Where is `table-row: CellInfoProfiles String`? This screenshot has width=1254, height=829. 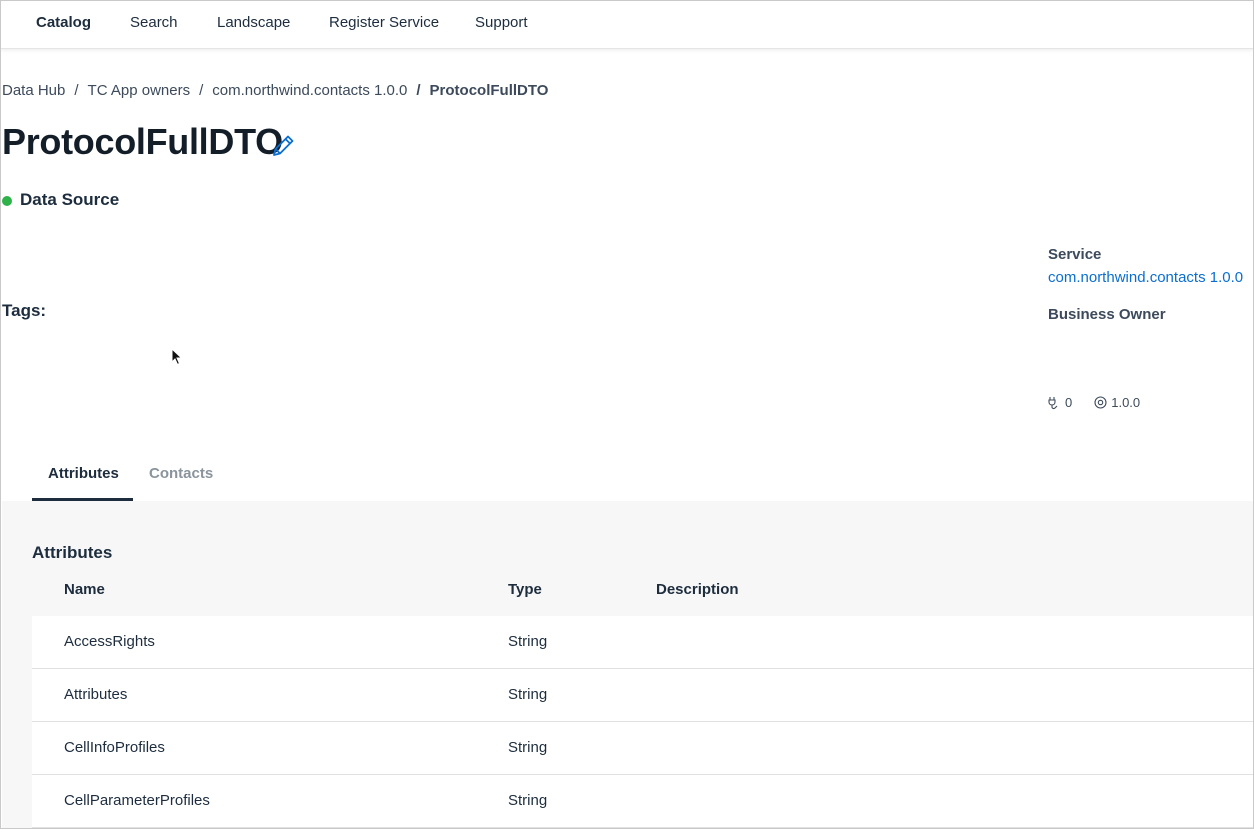
table-row: CellInfoProfiles String is located at coordinates (642, 748).